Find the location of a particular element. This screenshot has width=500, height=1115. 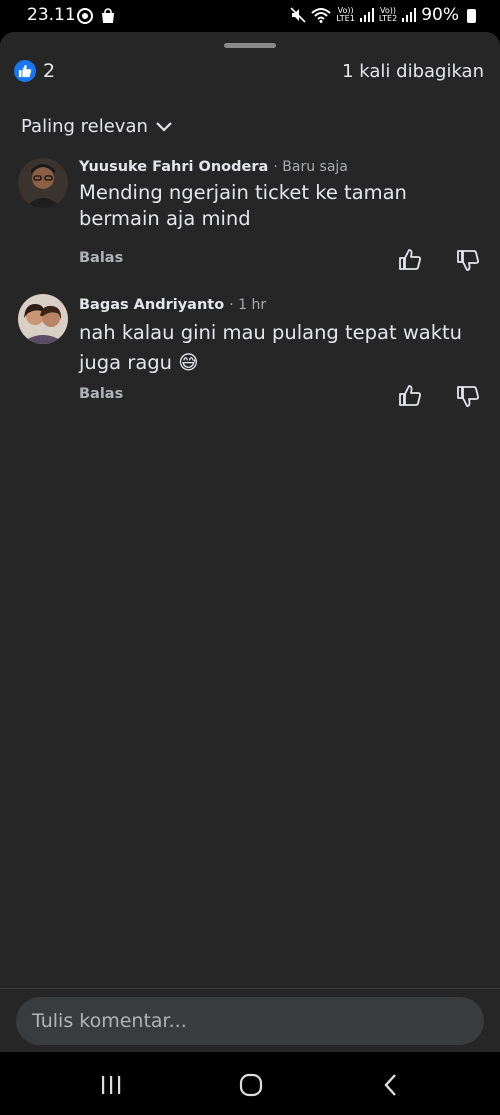

like-count: 2 is located at coordinates (49, 71).